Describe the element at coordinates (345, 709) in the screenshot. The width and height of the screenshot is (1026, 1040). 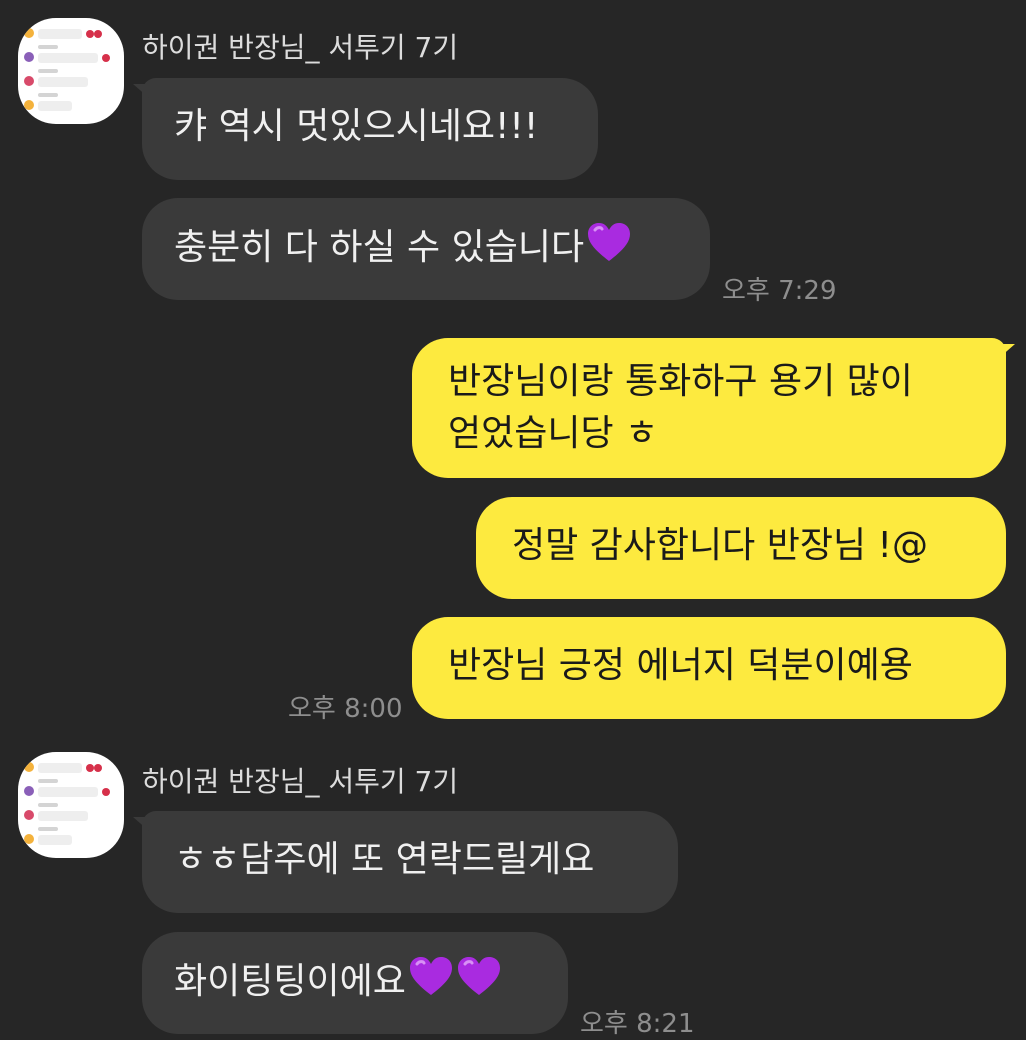
I see `message-timestamp: 오후 8:00` at that location.